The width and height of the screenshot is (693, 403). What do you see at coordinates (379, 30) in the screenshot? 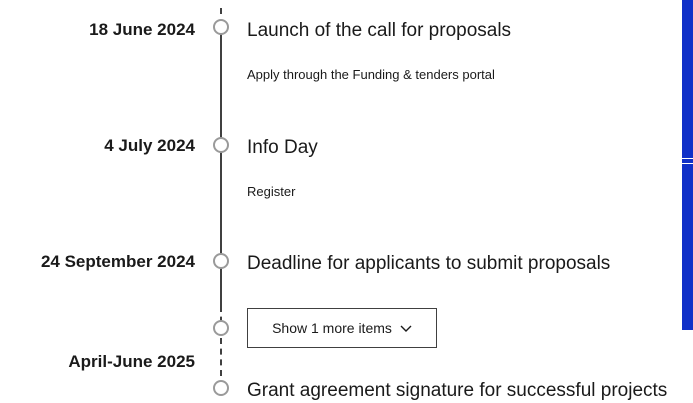
I see `event-title: Launch of the call for proposals` at bounding box center [379, 30].